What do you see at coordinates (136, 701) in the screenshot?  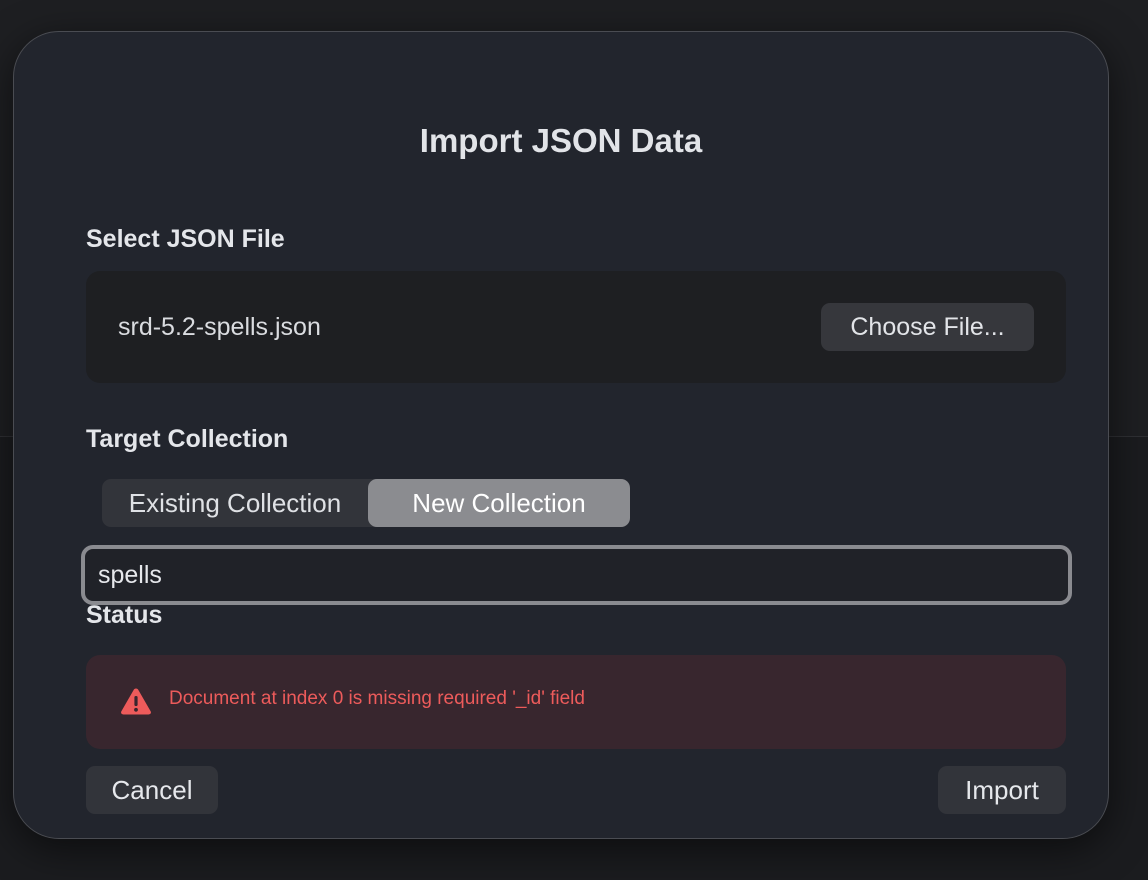 I see `warning-triangle-icon` at bounding box center [136, 701].